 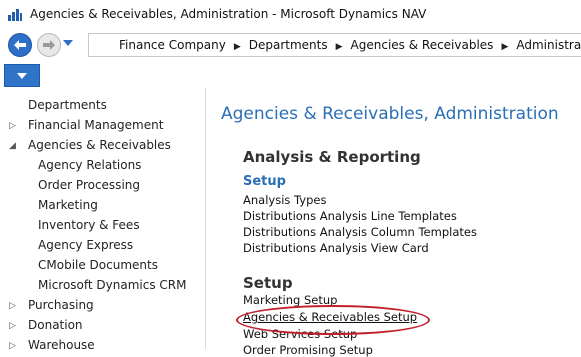 I want to click on breadcrumb-finance-company: Finance Company, so click(x=172, y=45).